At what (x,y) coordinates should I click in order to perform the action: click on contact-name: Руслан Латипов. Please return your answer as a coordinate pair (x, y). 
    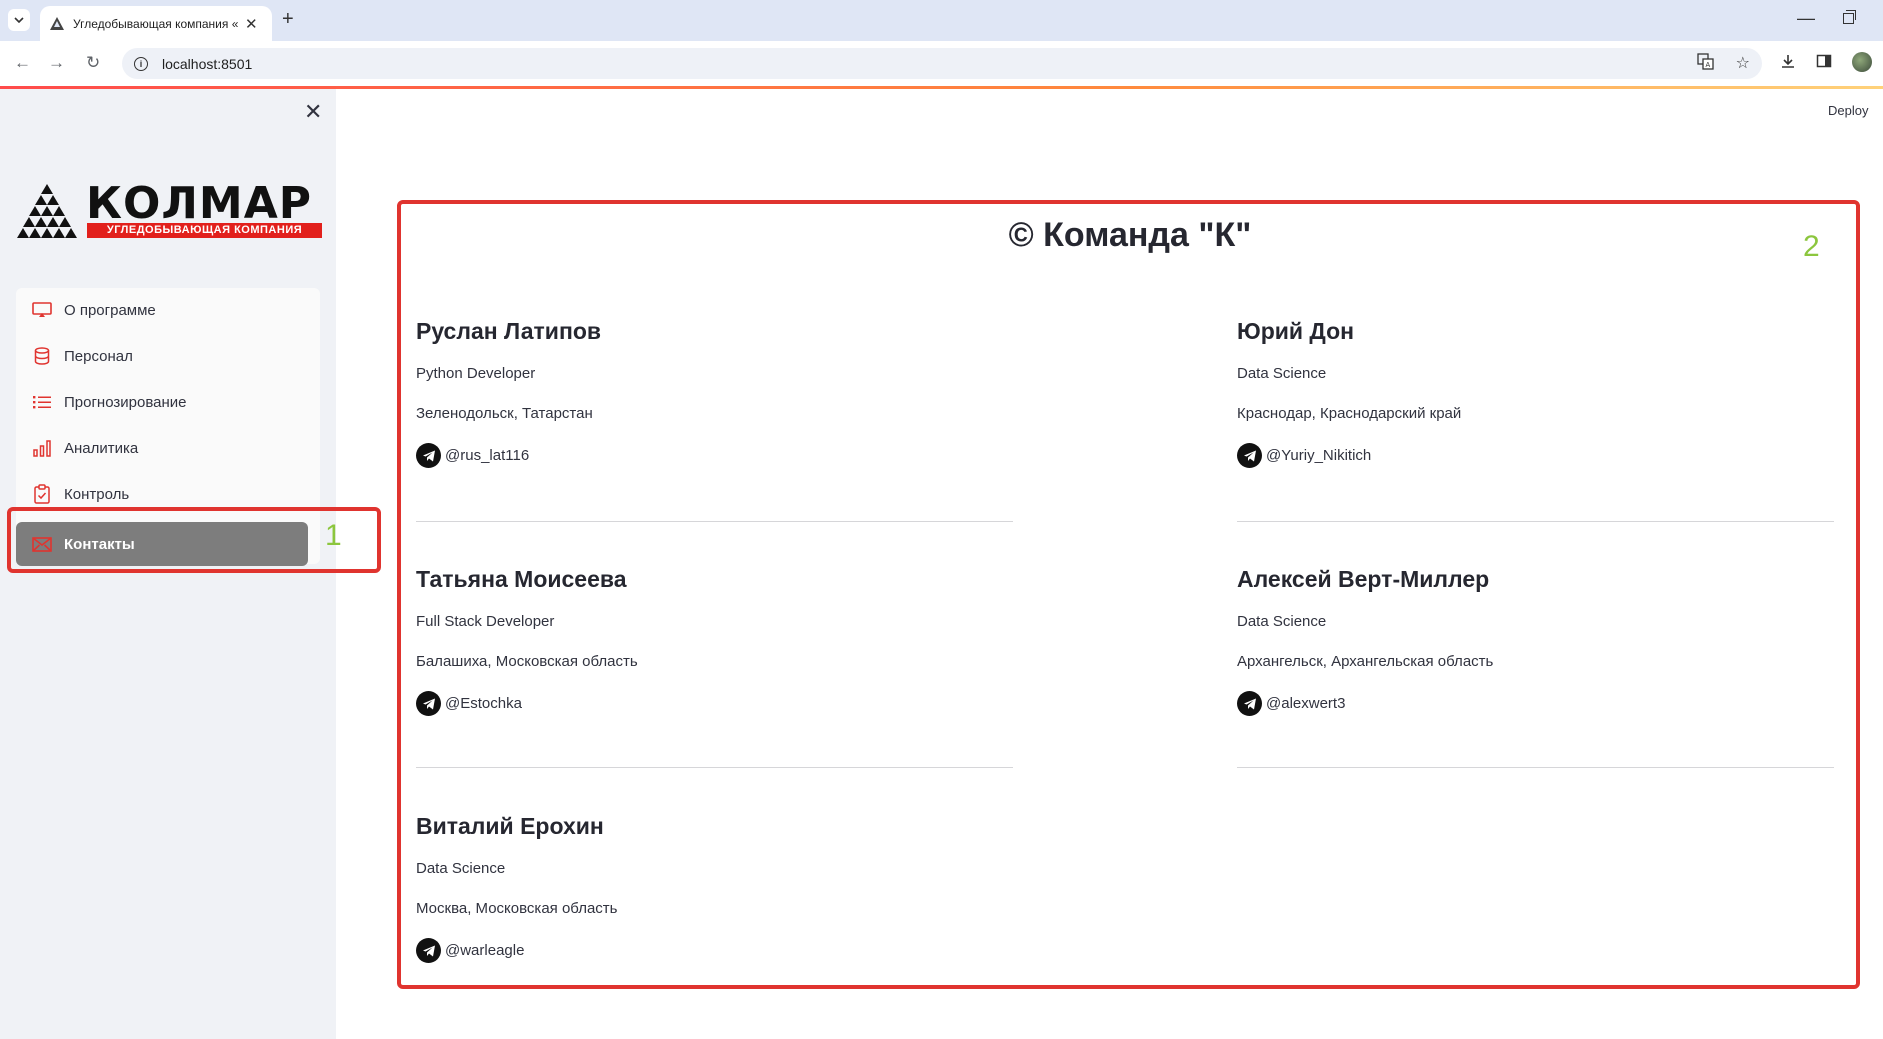
    Looking at the image, I should click on (509, 331).